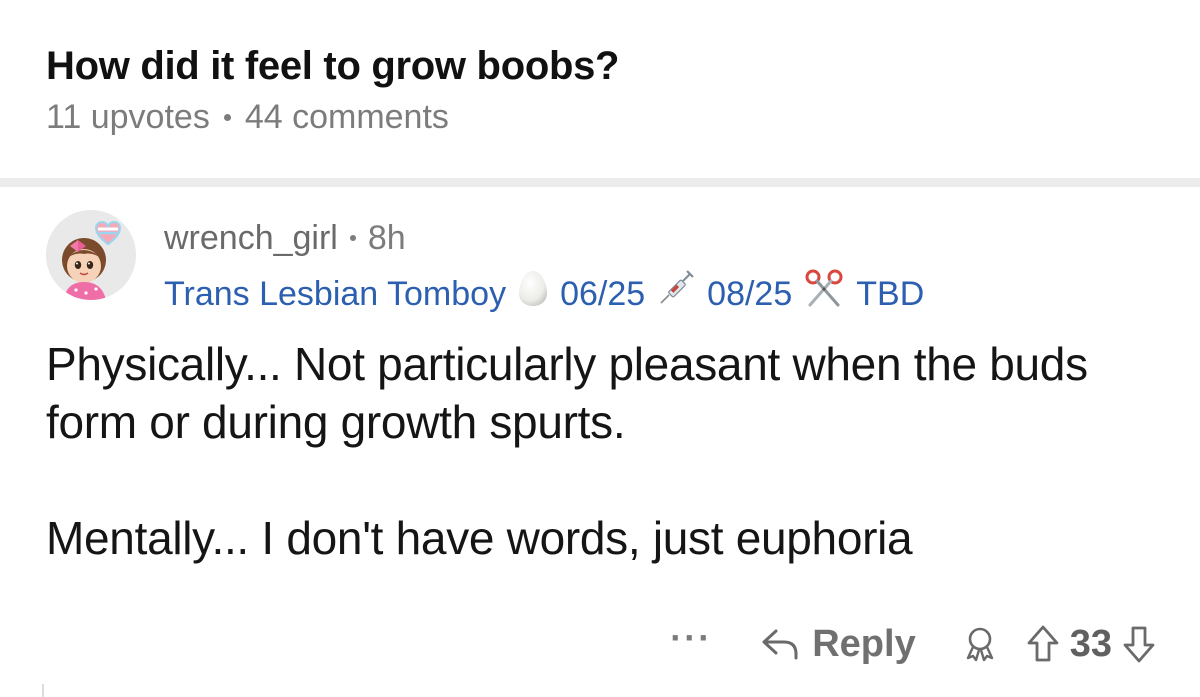 The width and height of the screenshot is (1200, 697). What do you see at coordinates (864, 643) in the screenshot?
I see `reply-label: Reply` at bounding box center [864, 643].